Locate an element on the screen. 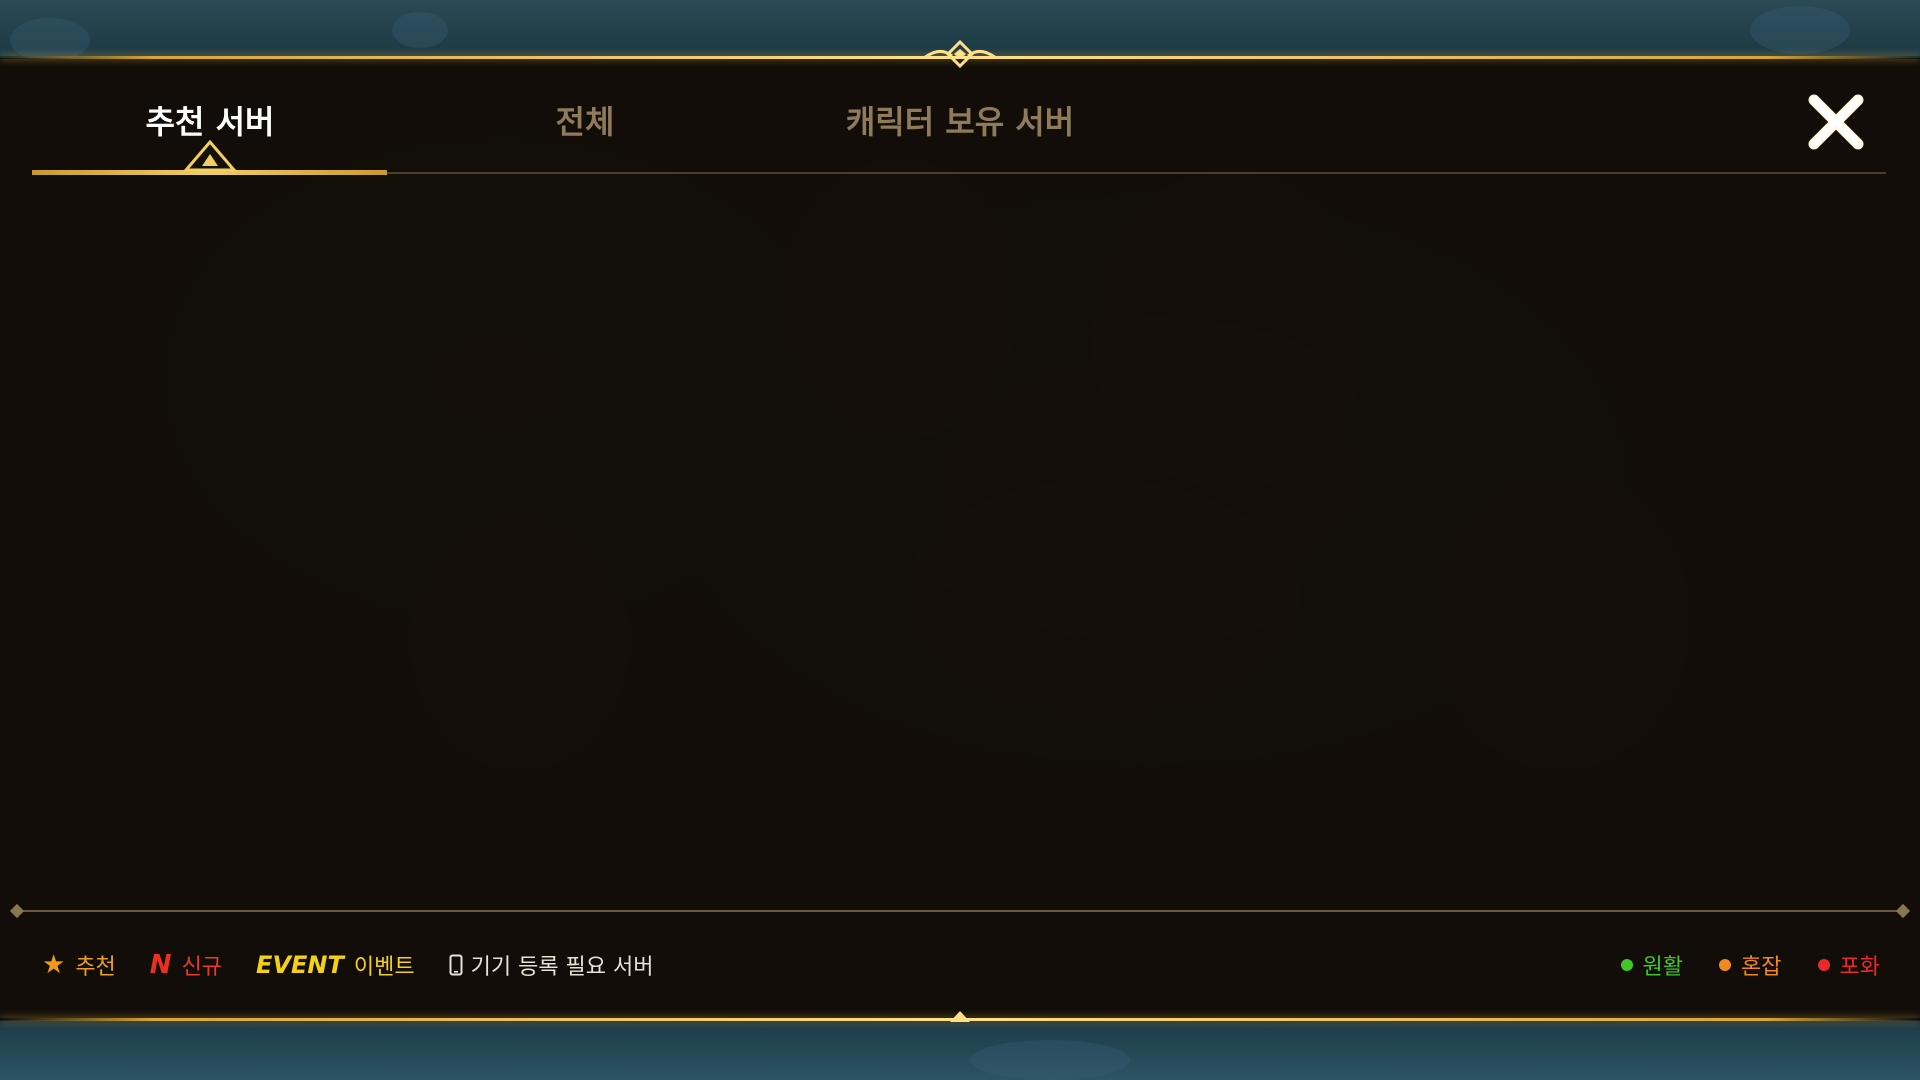 The width and height of the screenshot is (1920, 1080). legend-event: EVENT 이벤트 is located at coordinates (335, 965).